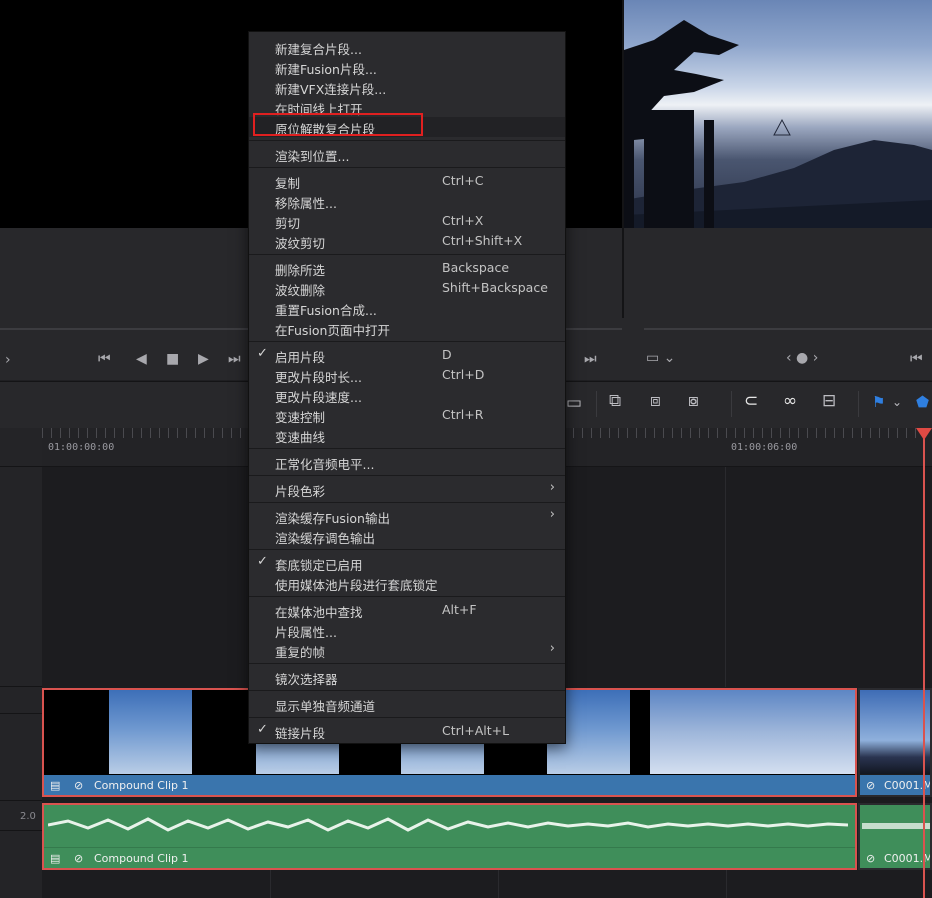 Image resolution: width=932 pixels, height=898 pixels. I want to click on menu-item-find-in-media-pool: 在媒体池中查找 Alt+F, so click(407, 610).